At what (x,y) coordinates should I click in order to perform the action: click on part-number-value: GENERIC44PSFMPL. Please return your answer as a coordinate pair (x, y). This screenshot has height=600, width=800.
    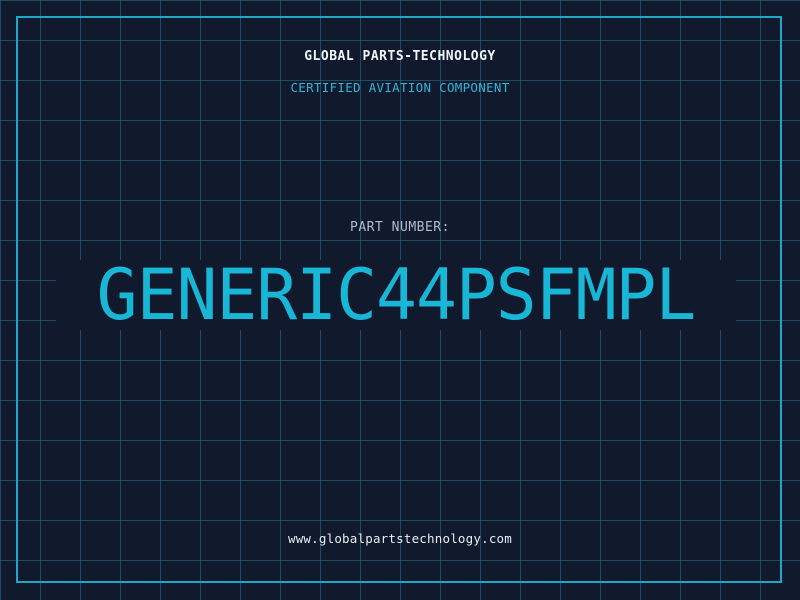
    Looking at the image, I should click on (396, 295).